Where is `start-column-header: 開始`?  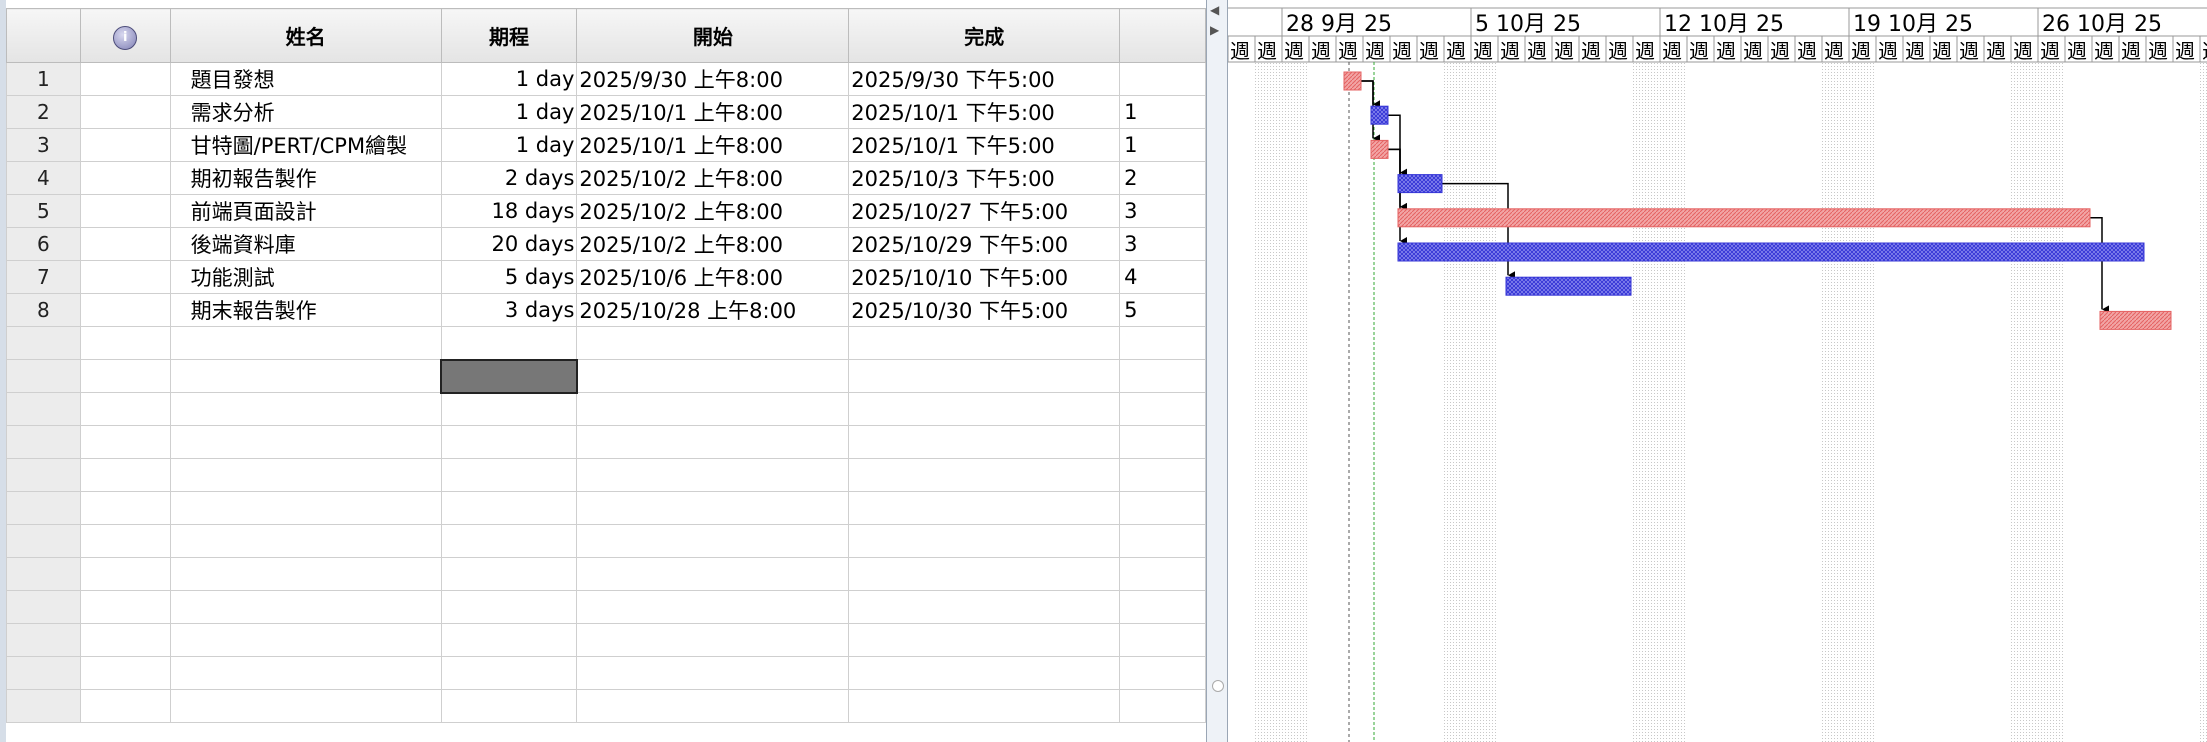 start-column-header: 開始 is located at coordinates (713, 35).